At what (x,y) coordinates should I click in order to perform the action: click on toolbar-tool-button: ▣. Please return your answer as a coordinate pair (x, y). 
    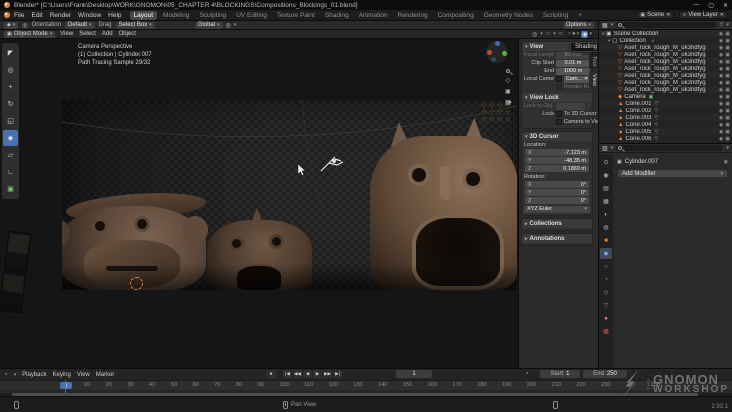
    Looking at the image, I should click on (10, 189).